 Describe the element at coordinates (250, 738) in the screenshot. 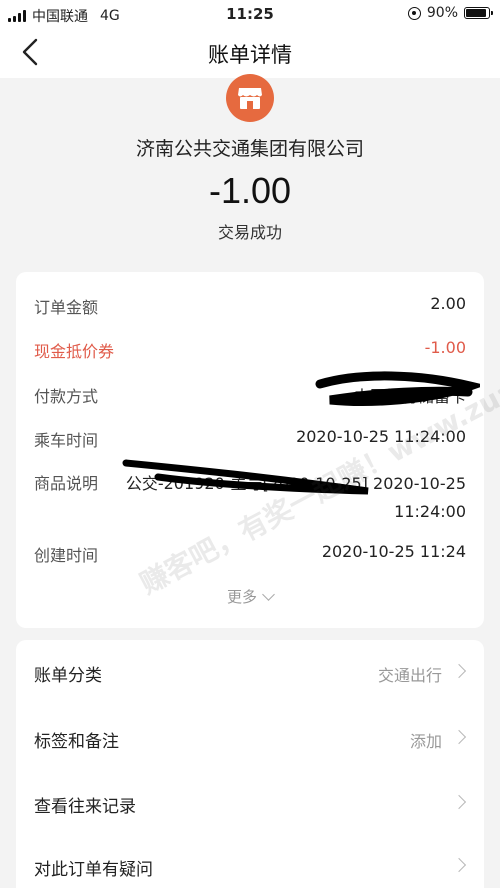

I see `menu-item-tags-notes: 标签和备注 添加` at that location.